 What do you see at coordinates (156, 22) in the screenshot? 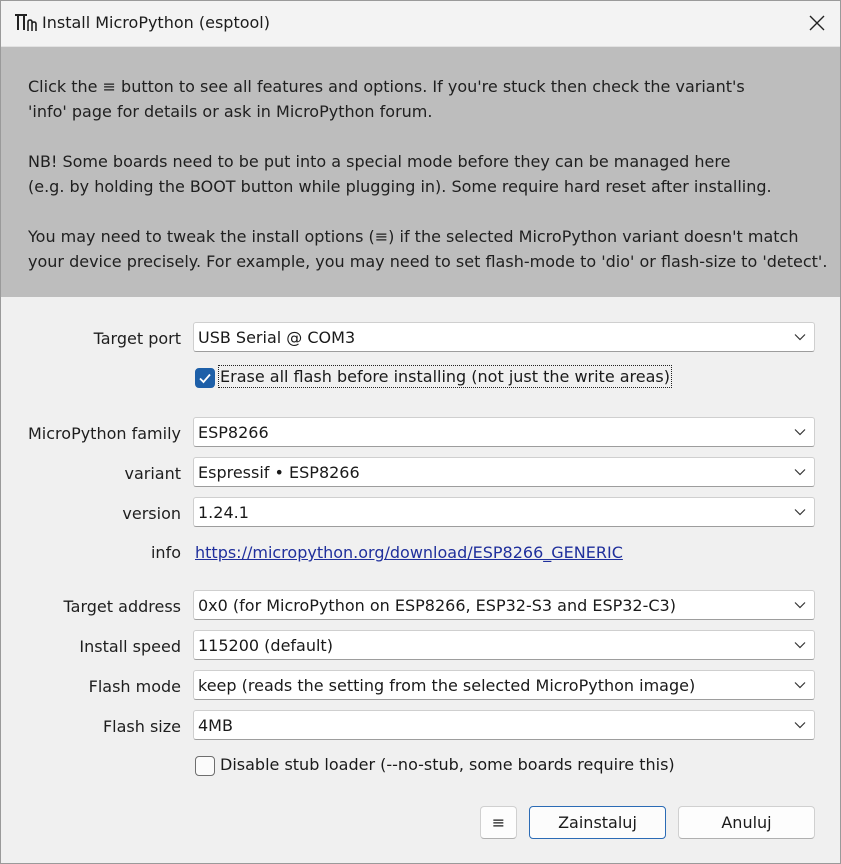
I see `window-title: Install MicroPython (esptool)` at bounding box center [156, 22].